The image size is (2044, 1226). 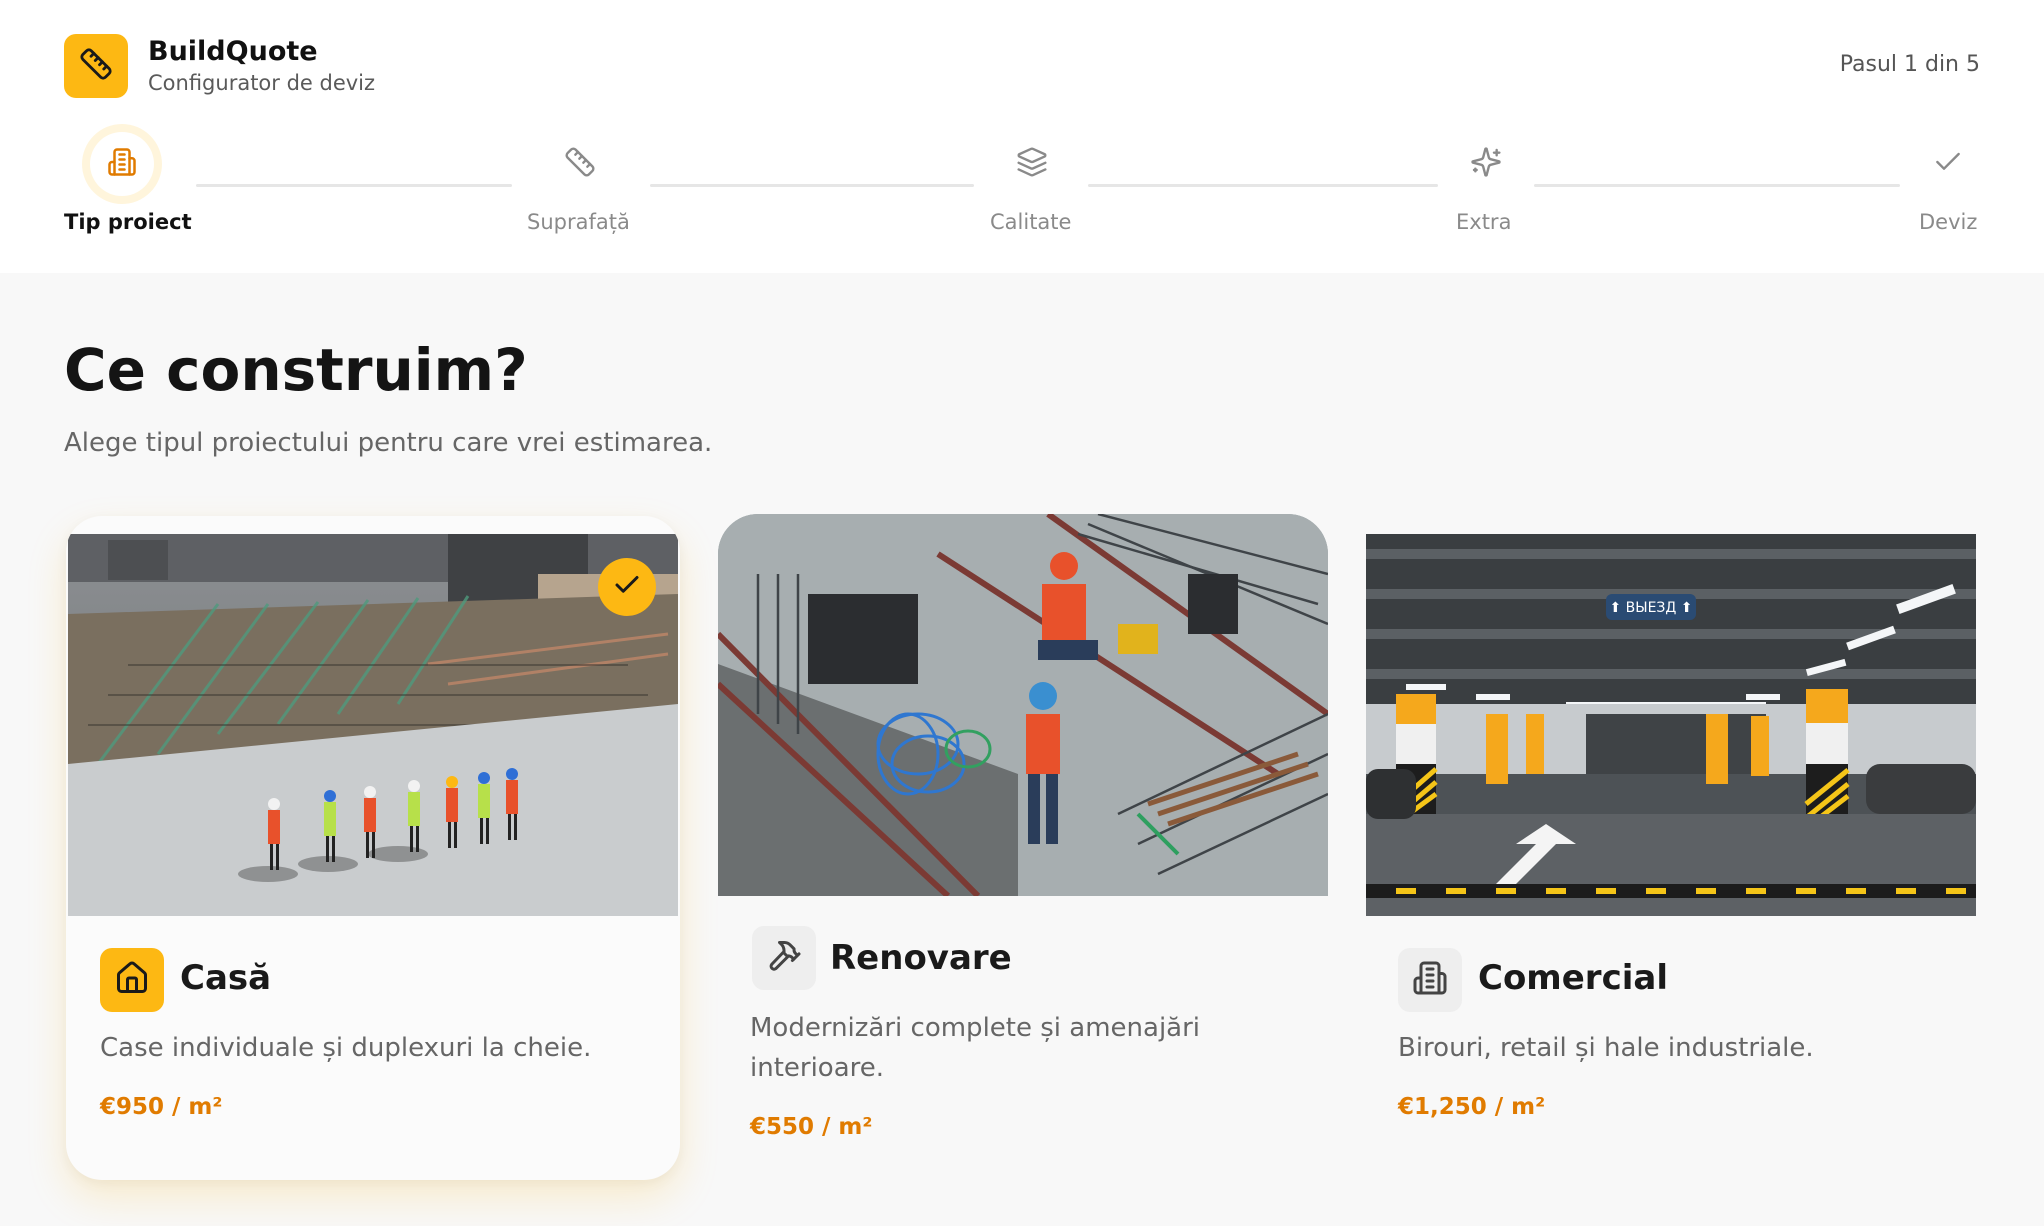 I want to click on card-description: Birouri, retail și hale industriale., so click(x=1606, y=1048).